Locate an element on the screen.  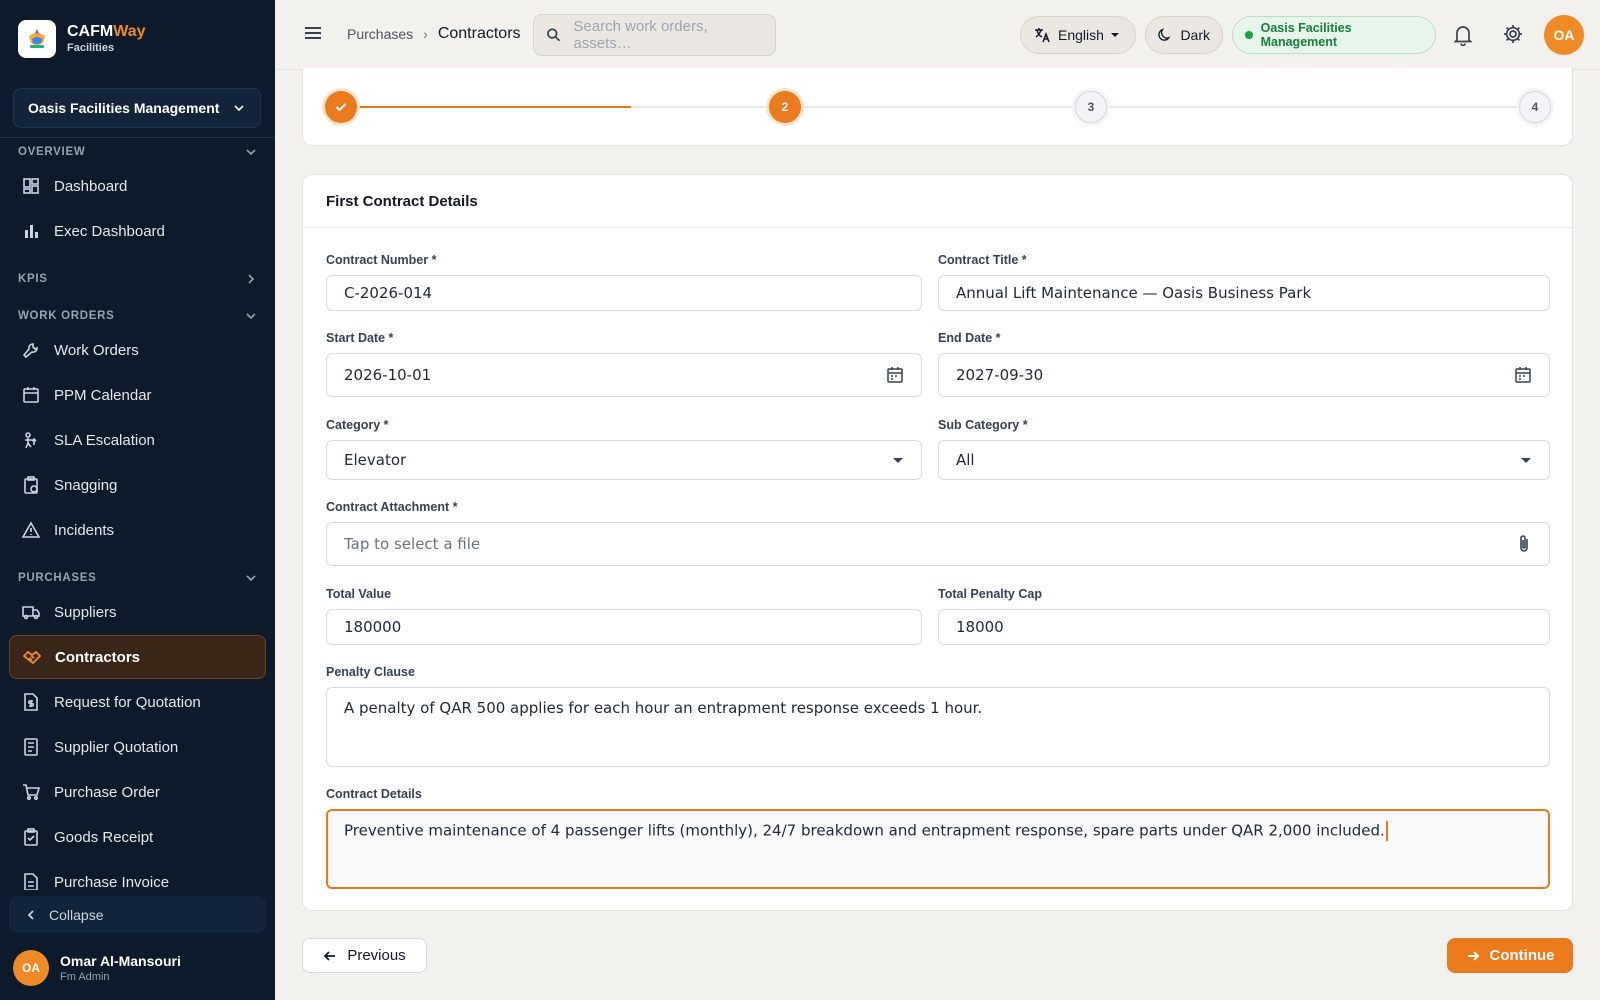
section-title: PURCHASES is located at coordinates (57, 578).